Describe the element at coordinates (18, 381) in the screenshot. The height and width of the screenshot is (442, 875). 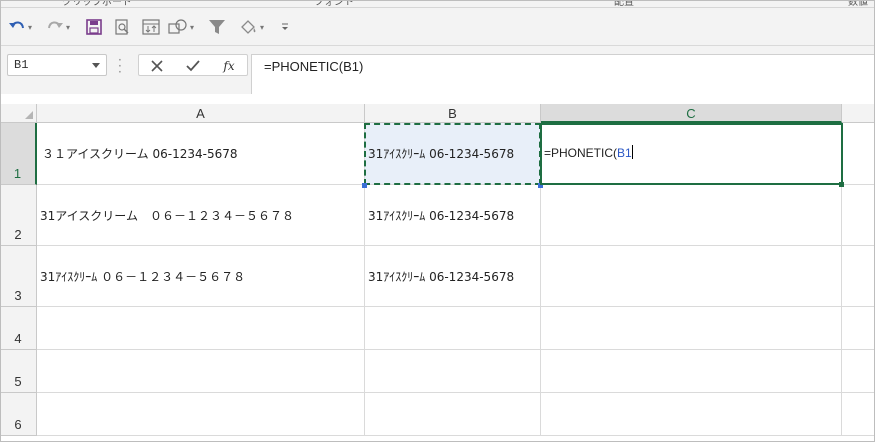
I see `row-number: 5` at that location.